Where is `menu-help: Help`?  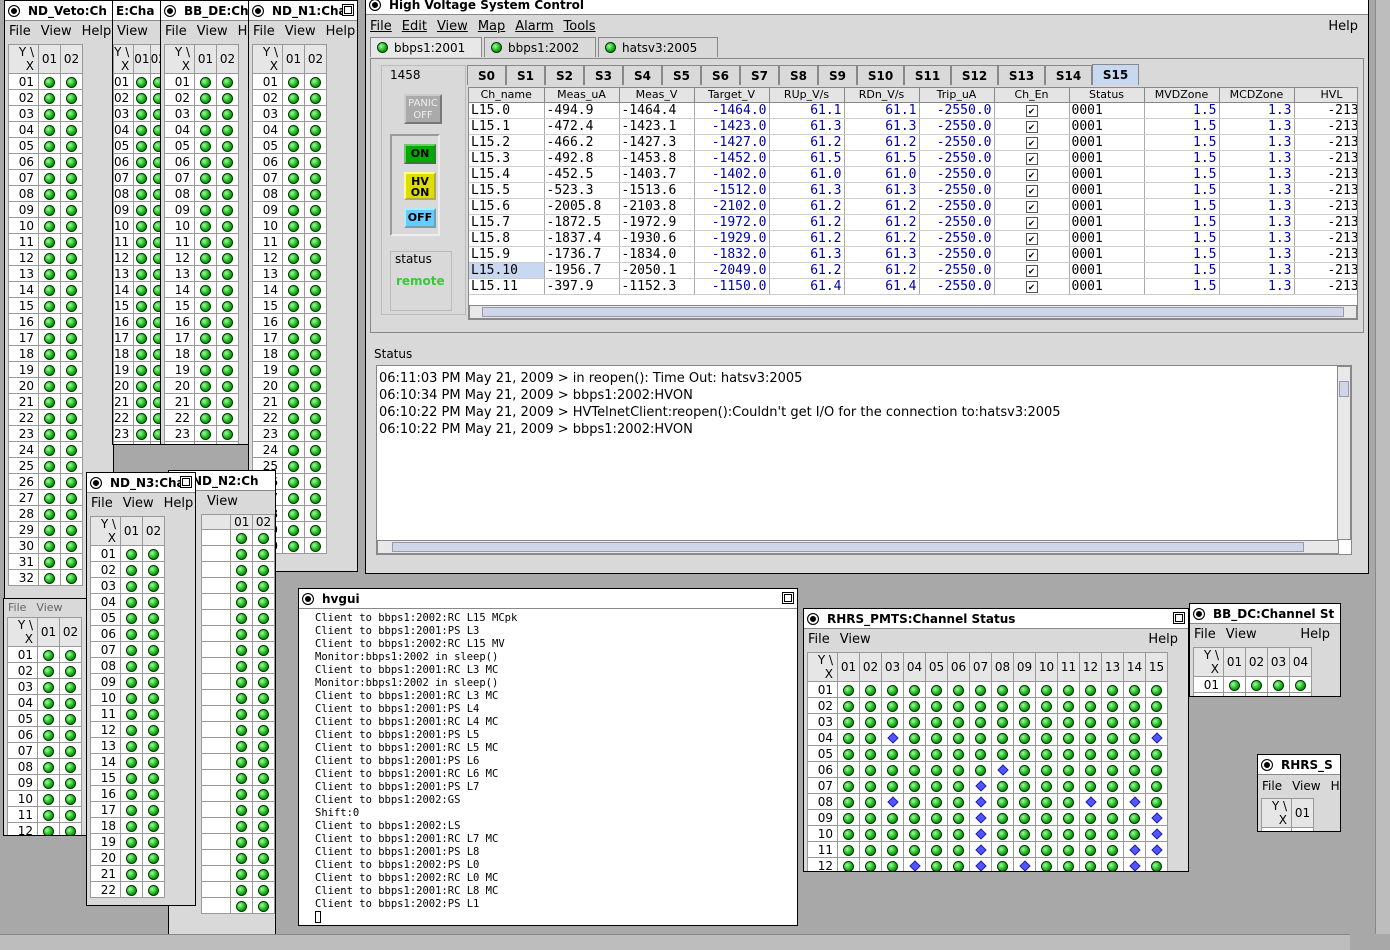
menu-help: Help is located at coordinates (1315, 634).